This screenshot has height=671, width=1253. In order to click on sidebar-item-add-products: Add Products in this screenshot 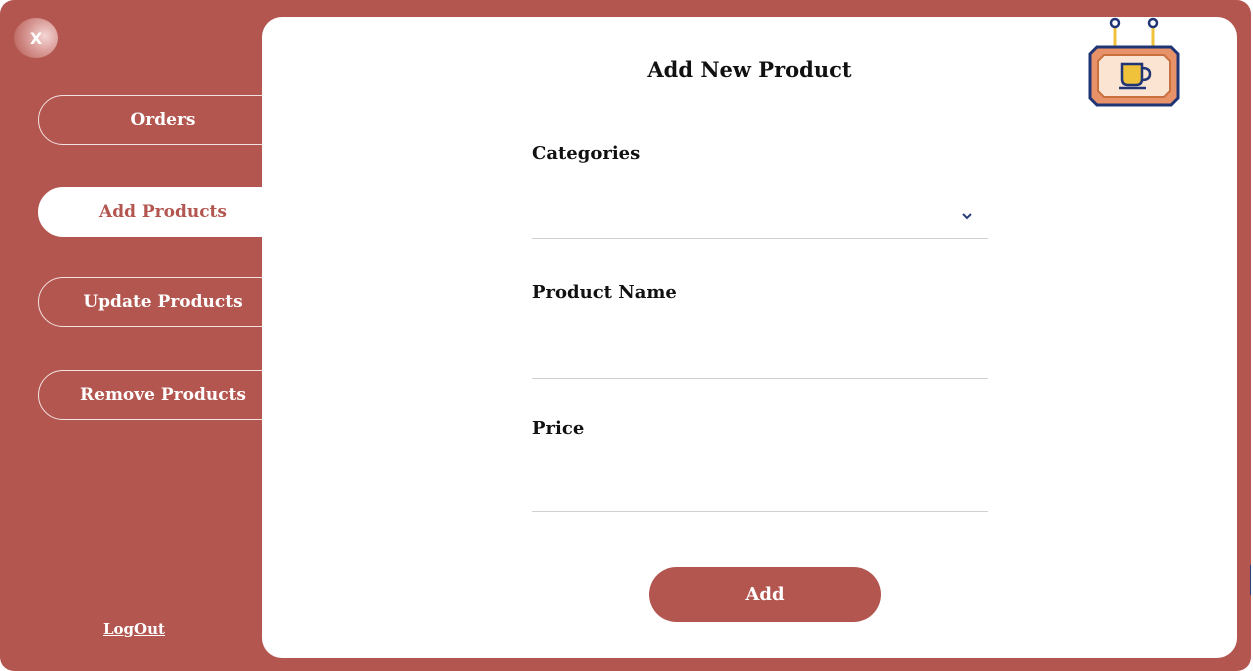, I will do `click(168, 212)`.